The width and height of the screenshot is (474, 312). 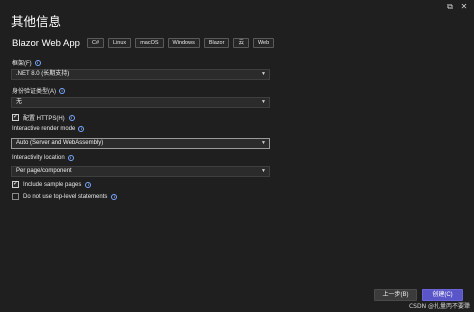 What do you see at coordinates (19, 102) in the screenshot?
I see `auth-value: 无` at bounding box center [19, 102].